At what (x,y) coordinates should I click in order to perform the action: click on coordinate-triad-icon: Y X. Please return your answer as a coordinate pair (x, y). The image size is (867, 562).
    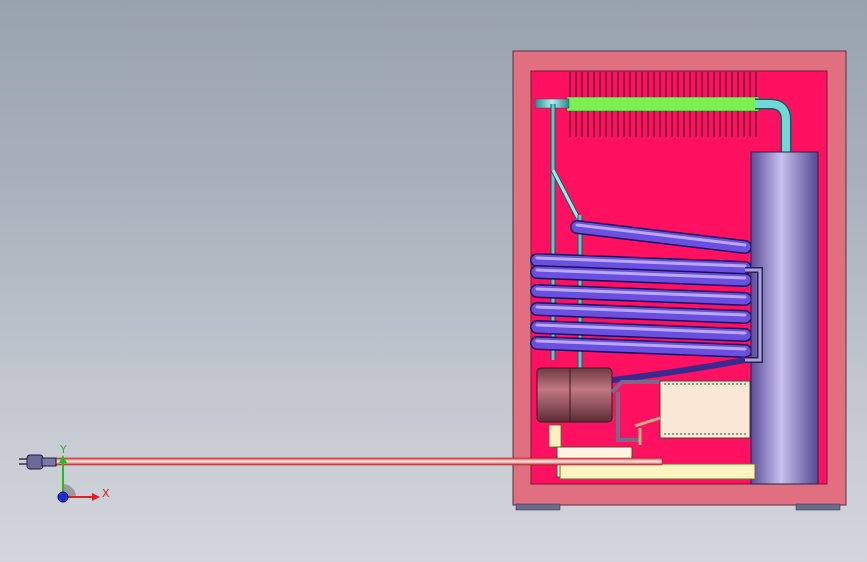
    Looking at the image, I should click on (83, 473).